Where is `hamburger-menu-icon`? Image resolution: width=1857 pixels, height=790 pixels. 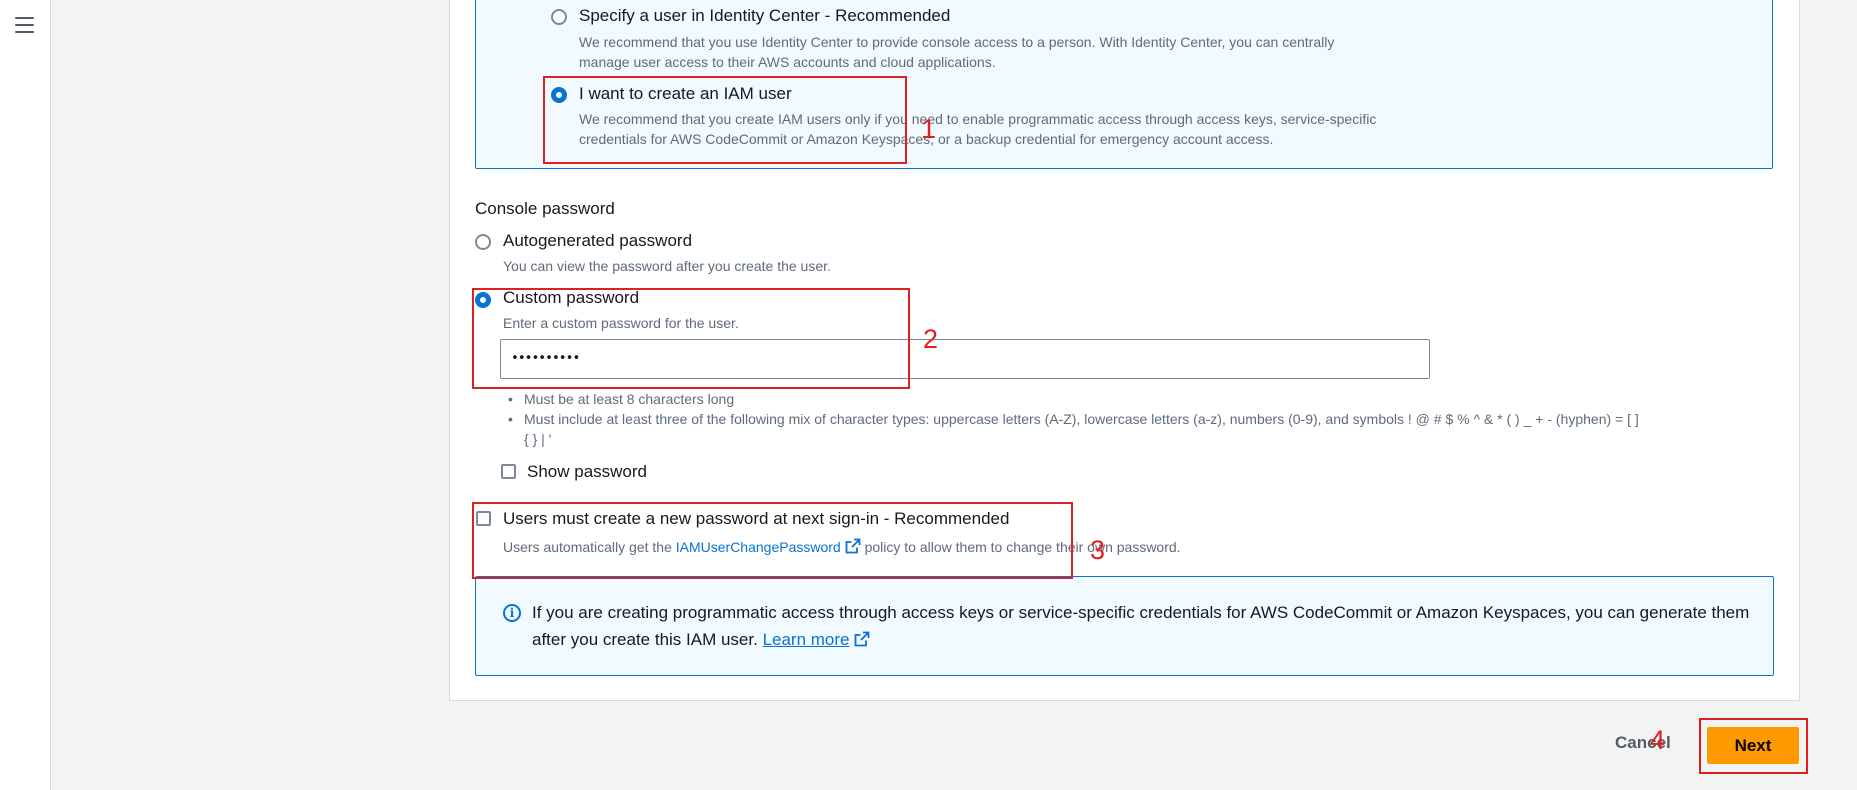
hamburger-menu-icon is located at coordinates (24, 27).